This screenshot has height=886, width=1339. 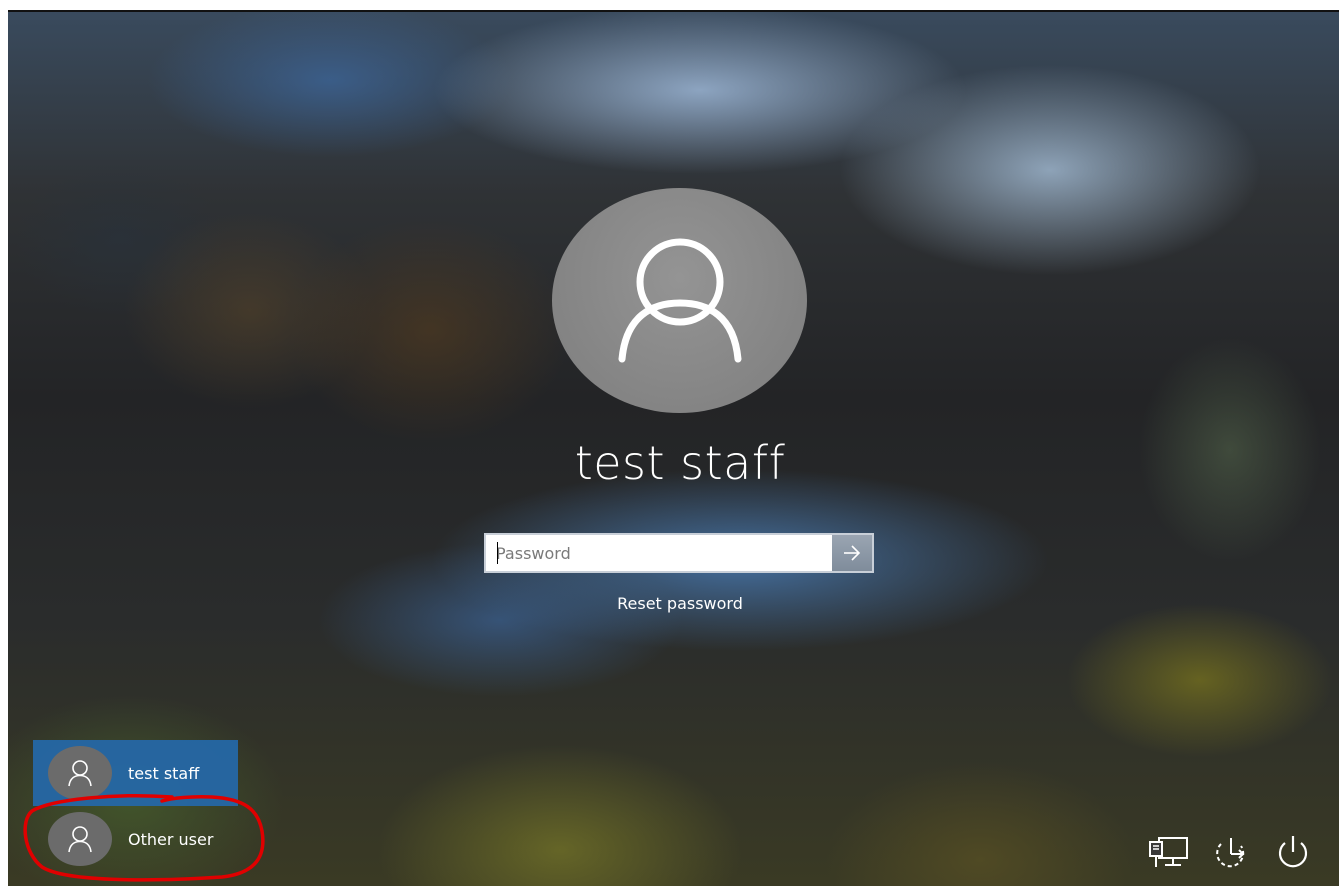 I want to click on reset-password-link: Reset password, so click(x=680, y=603).